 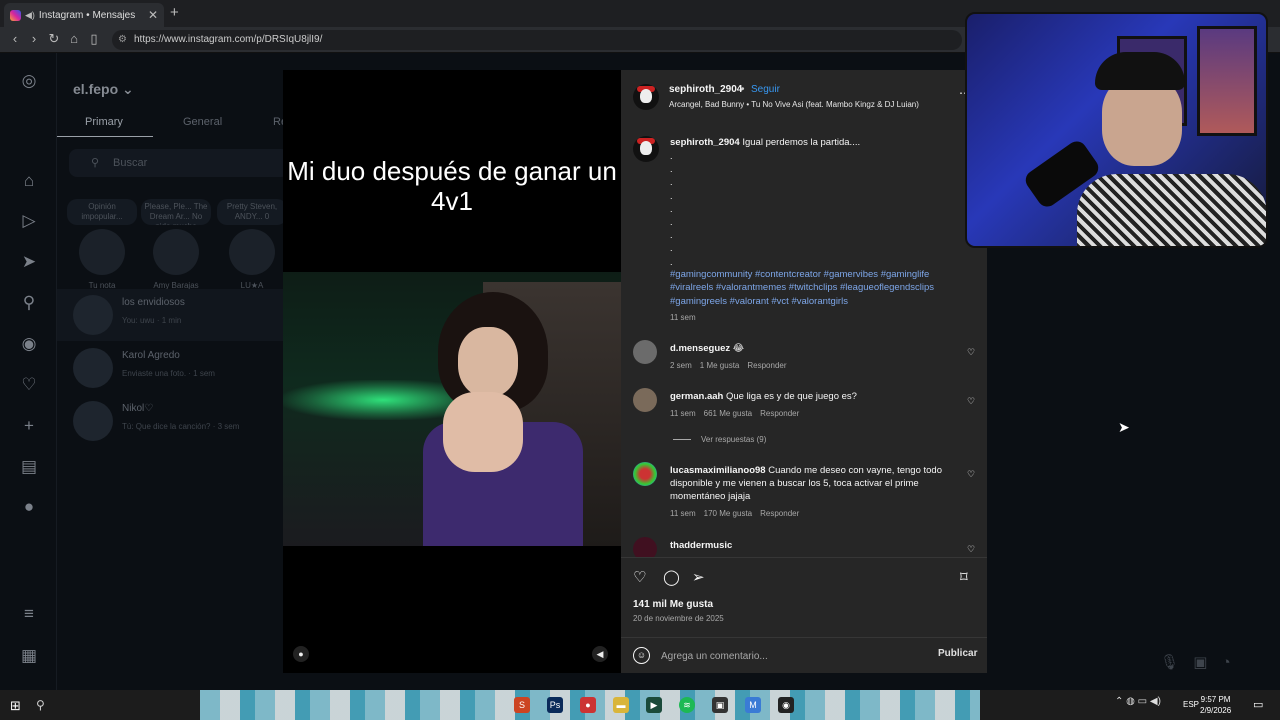 I want to click on post-date: 20 de noviembre de 2025, so click(x=678, y=618).